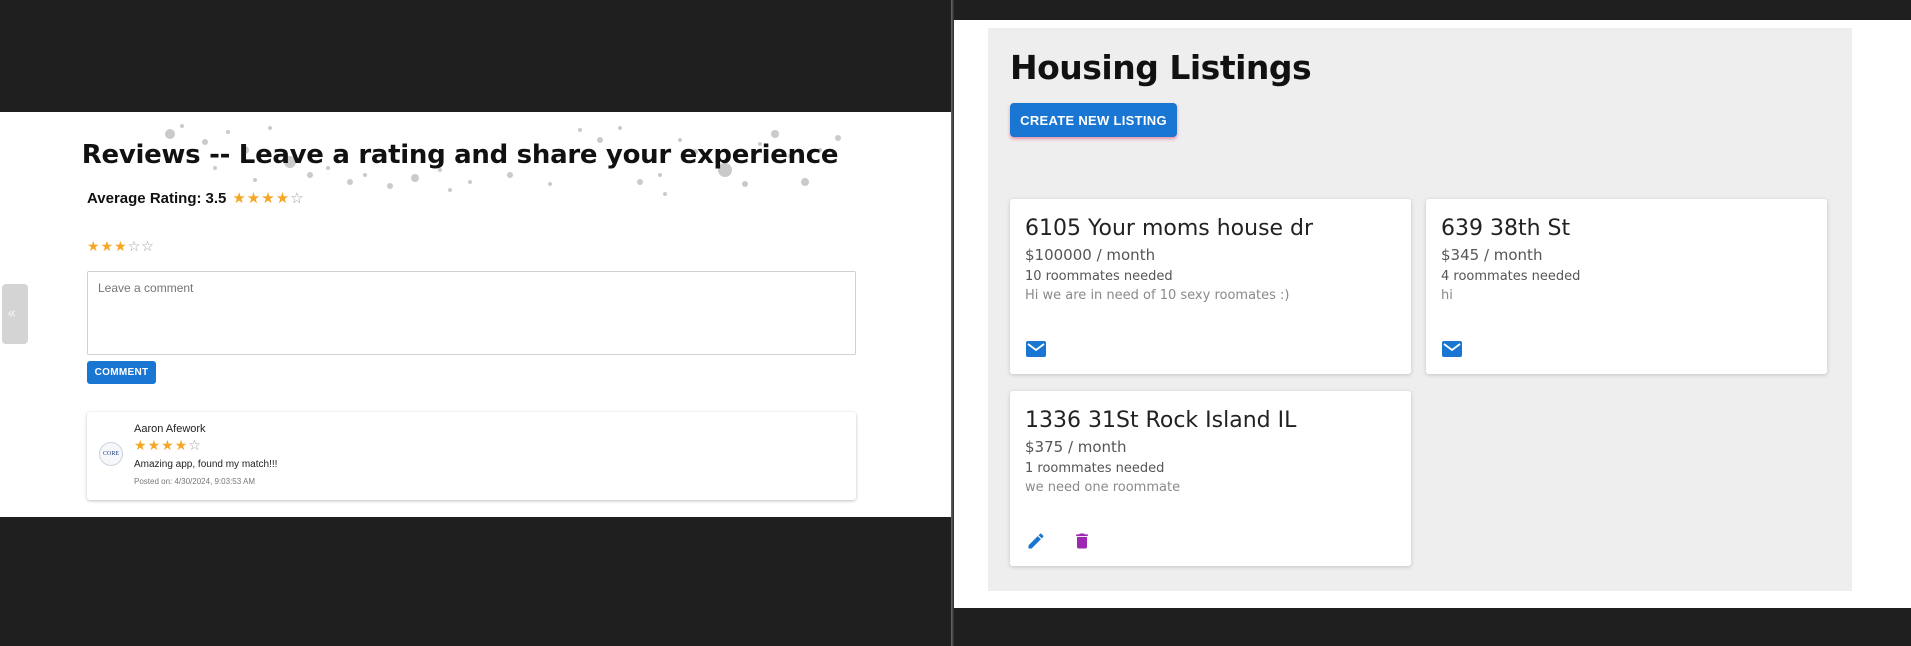 The width and height of the screenshot is (1911, 646). Describe the element at coordinates (1161, 67) in the screenshot. I see `listings-title: Housing Listings` at that location.